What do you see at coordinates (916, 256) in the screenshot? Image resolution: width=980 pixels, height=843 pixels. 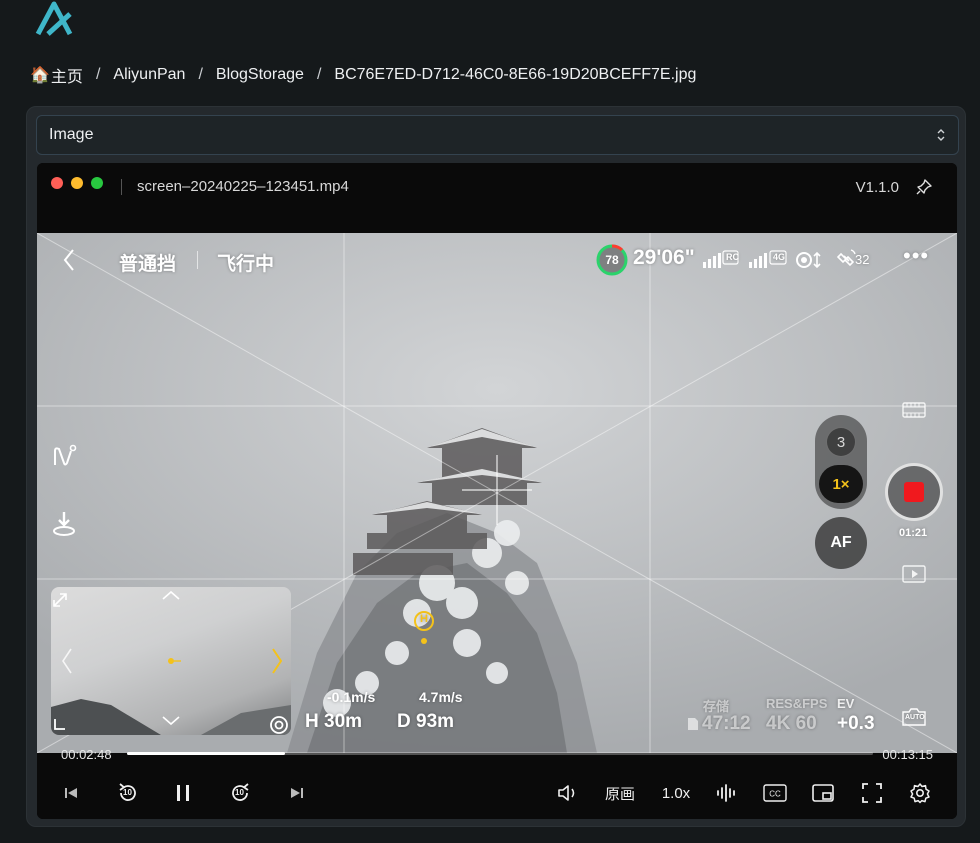 I see `more-options-button: •••` at bounding box center [916, 256].